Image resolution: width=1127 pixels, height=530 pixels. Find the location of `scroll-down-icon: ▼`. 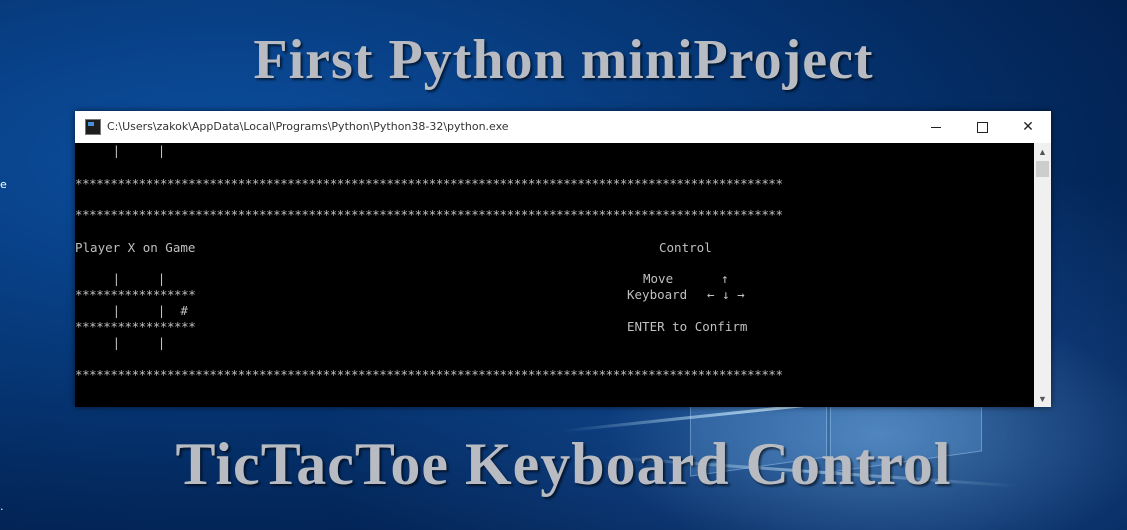

scroll-down-icon: ▼ is located at coordinates (1042, 398).